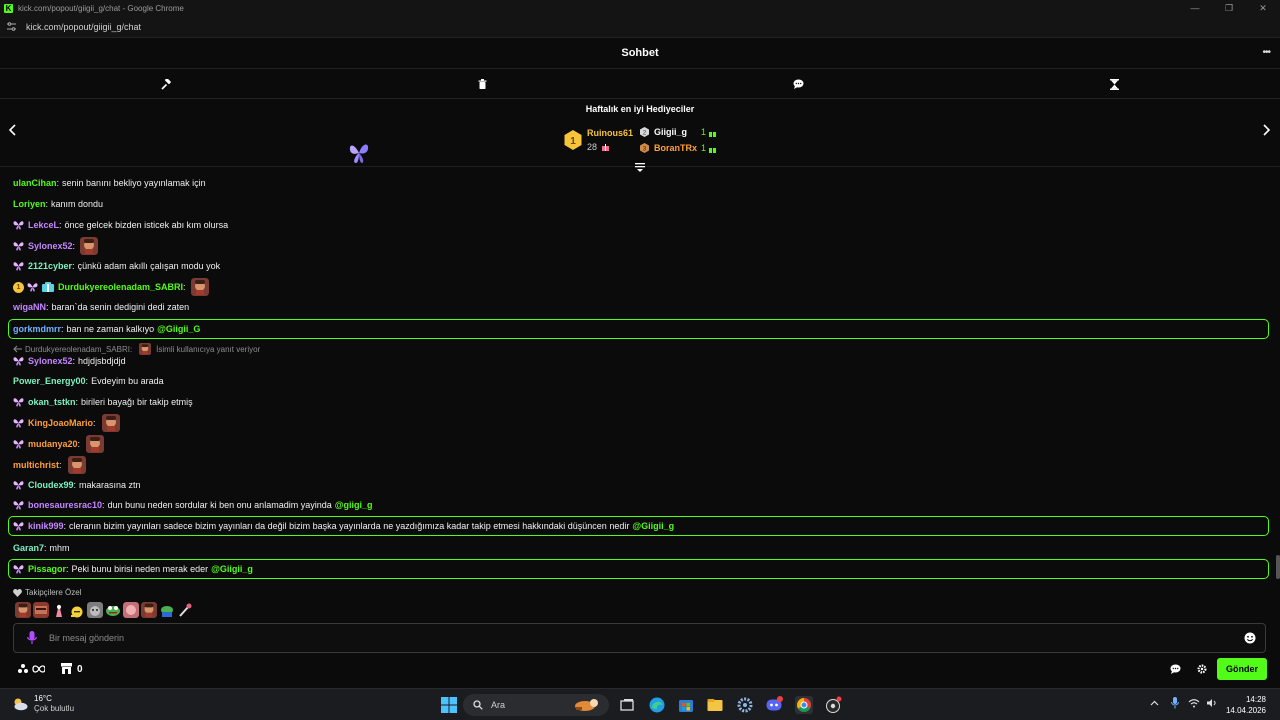 The image size is (1280, 720). What do you see at coordinates (715, 705) in the screenshot?
I see `file-explorer-icon` at bounding box center [715, 705].